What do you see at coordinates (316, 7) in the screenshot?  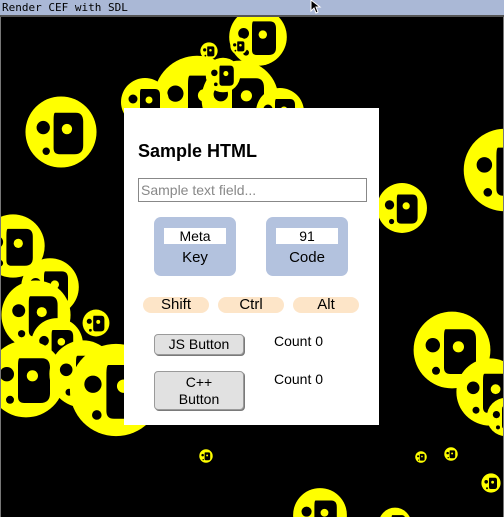 I see `mouse-cursor-icon` at bounding box center [316, 7].